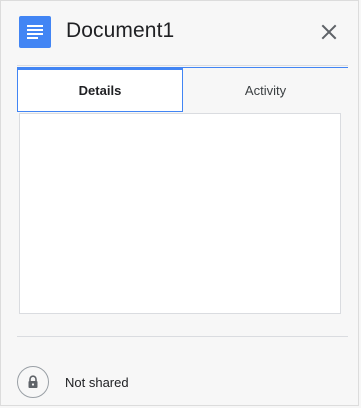 The height and width of the screenshot is (408, 361). What do you see at coordinates (182, 336) in the screenshot?
I see `section-divider` at bounding box center [182, 336].